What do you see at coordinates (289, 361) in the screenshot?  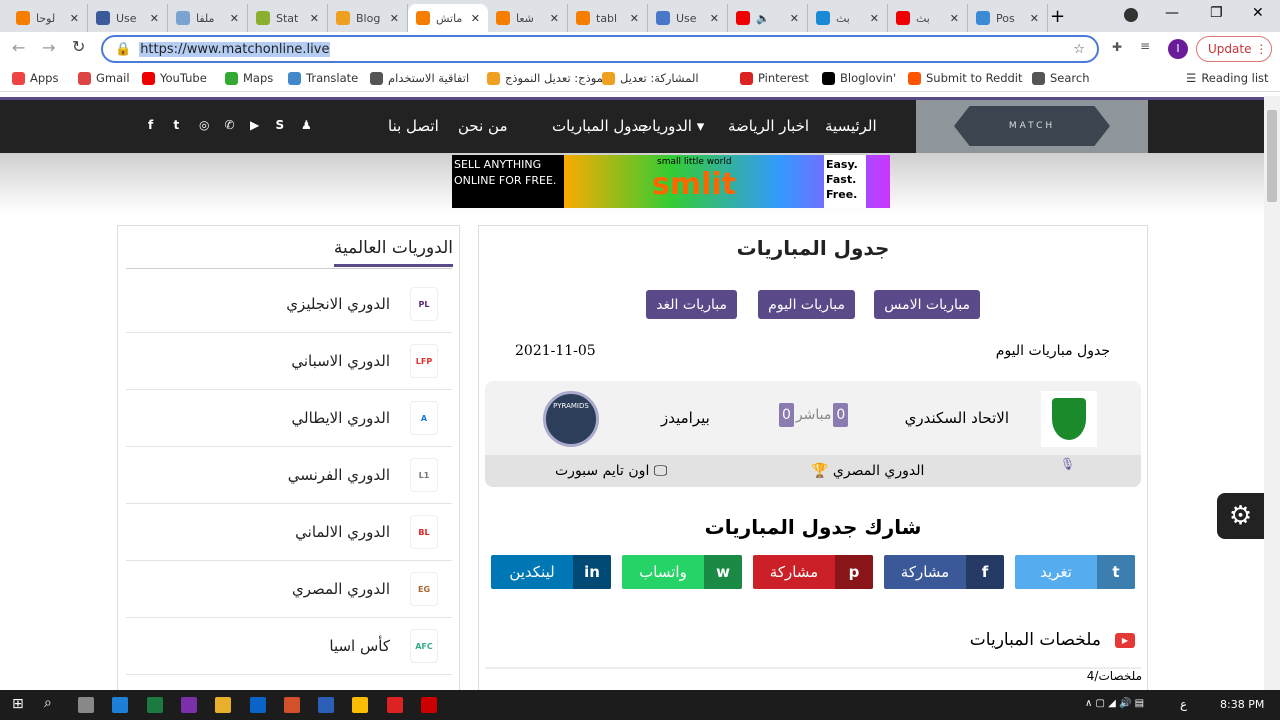 I see `sidebar-league-item: الدوري الاسباني LFP` at bounding box center [289, 361].